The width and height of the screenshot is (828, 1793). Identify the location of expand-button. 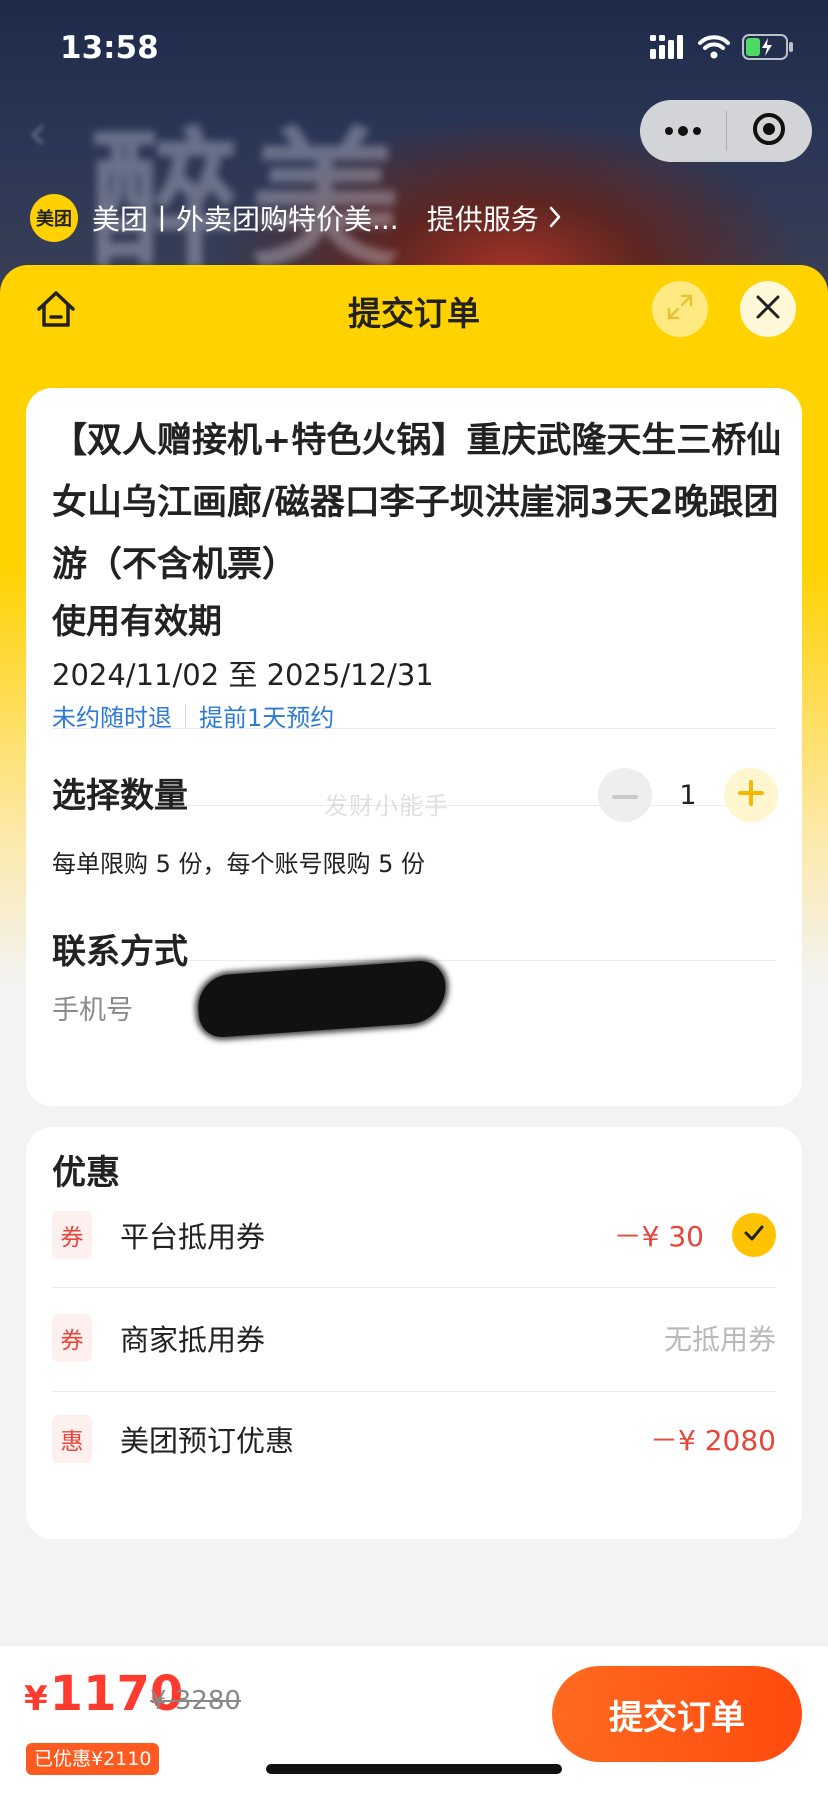
(680, 309).